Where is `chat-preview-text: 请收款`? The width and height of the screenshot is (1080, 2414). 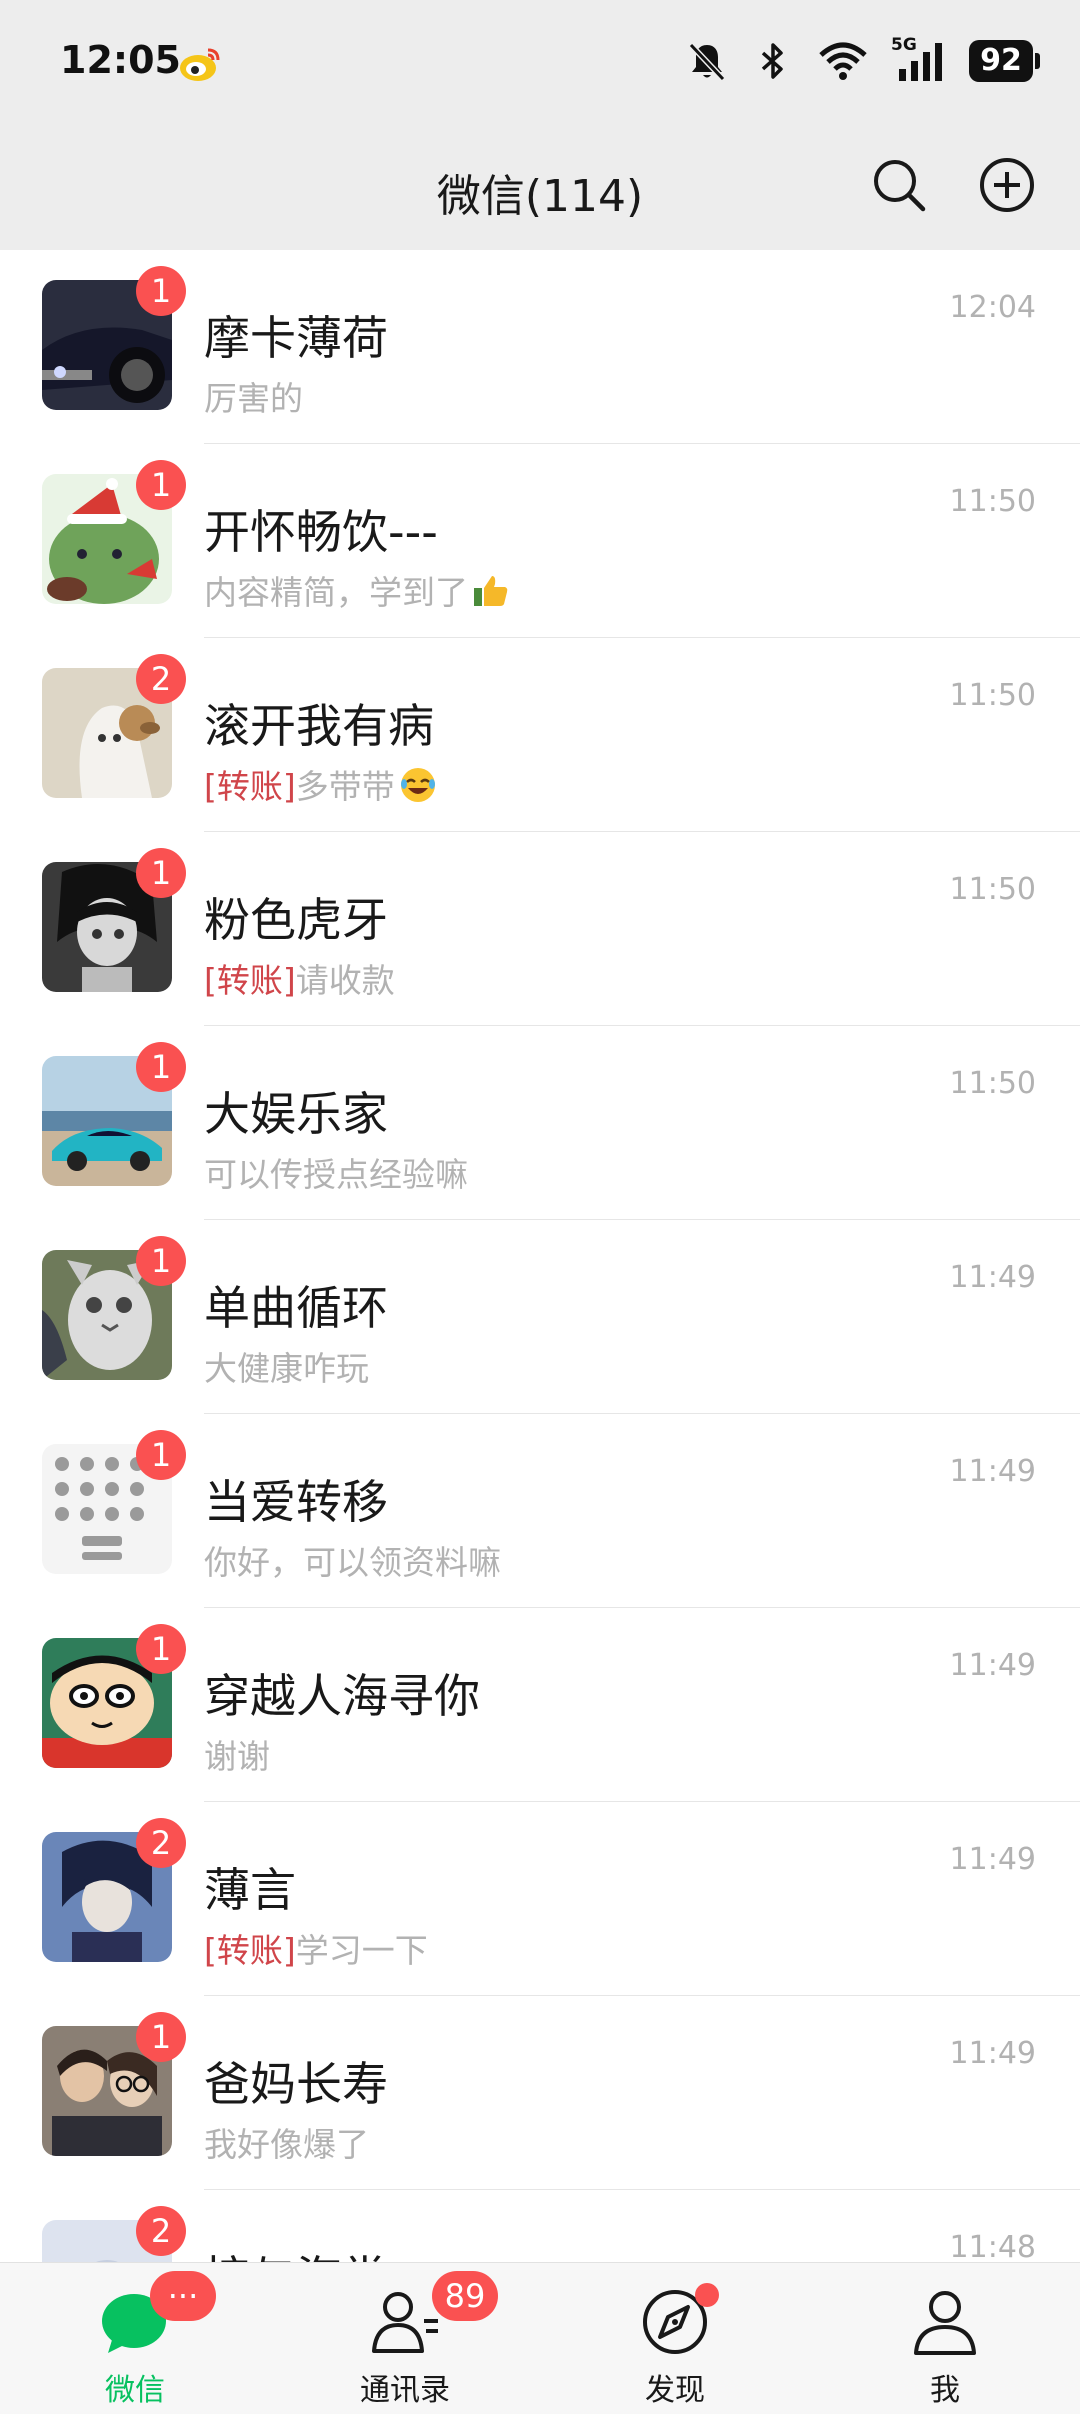
chat-preview-text: 请收款 is located at coordinates (345, 980).